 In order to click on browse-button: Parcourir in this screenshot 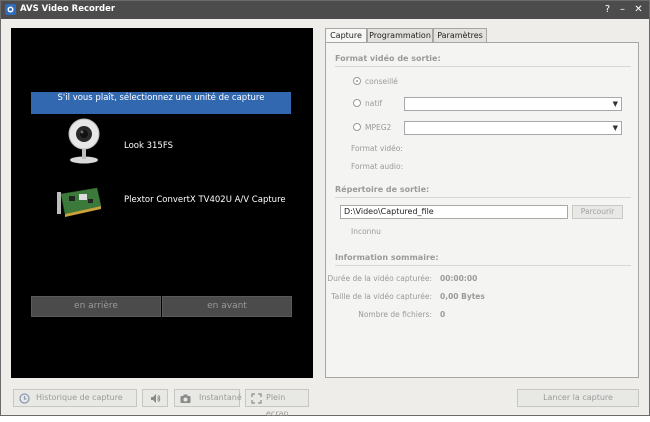, I will do `click(597, 212)`.